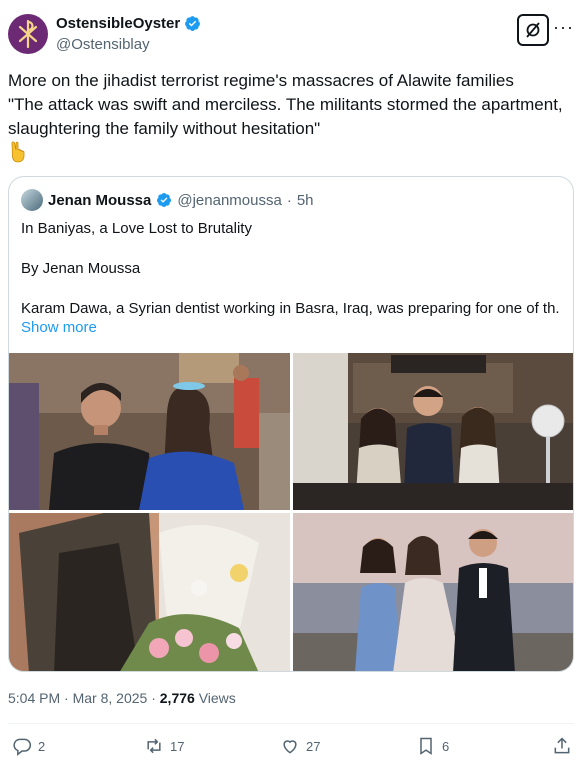 The height and width of the screenshot is (767, 586). I want to click on photo-bouquet, so click(149, 592).